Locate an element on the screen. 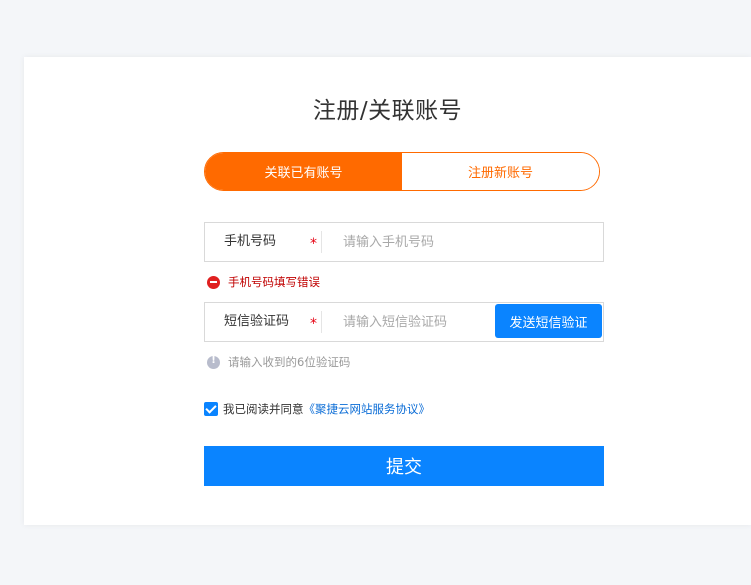 This screenshot has height=585, width=751. submit-button: 提交 is located at coordinates (404, 466).